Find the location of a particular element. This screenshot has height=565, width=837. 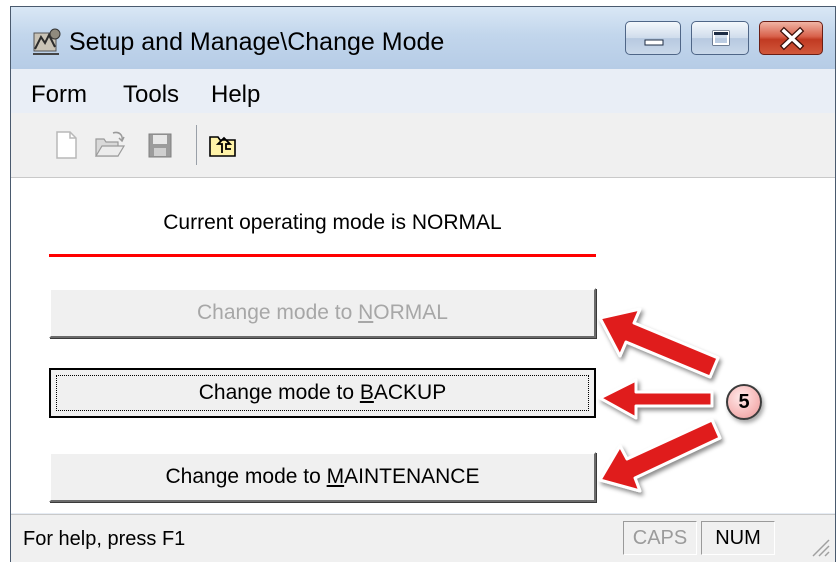

close-icon is located at coordinates (792, 38).